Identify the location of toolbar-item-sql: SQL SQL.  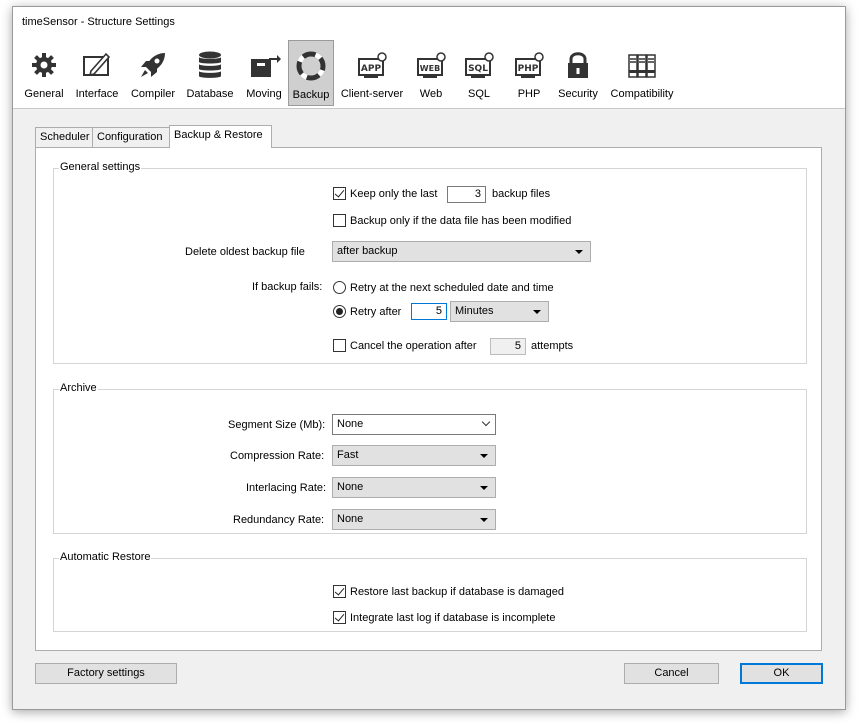
(479, 73).